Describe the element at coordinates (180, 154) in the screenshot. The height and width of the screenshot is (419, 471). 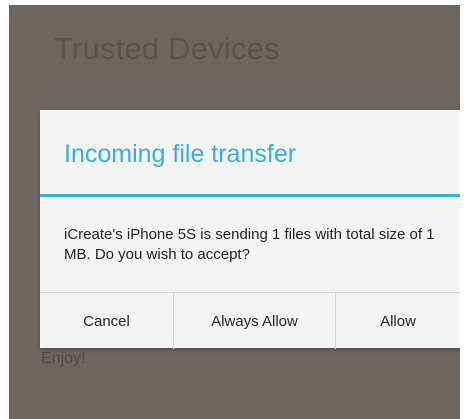
I see `dialog-title: Incoming file transfer` at that location.